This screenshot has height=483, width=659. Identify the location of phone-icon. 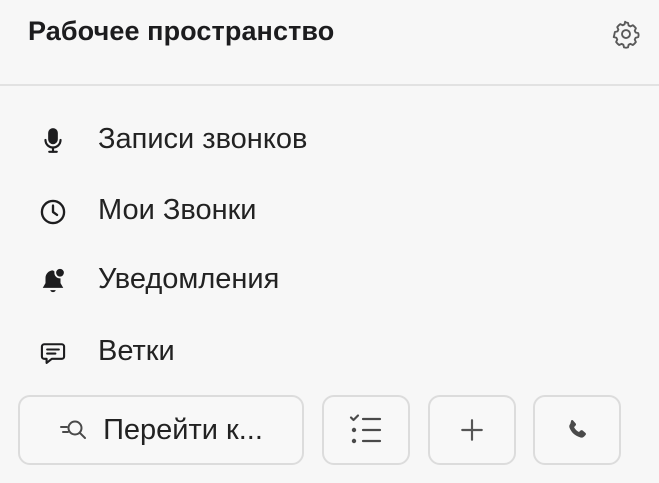
(577, 429).